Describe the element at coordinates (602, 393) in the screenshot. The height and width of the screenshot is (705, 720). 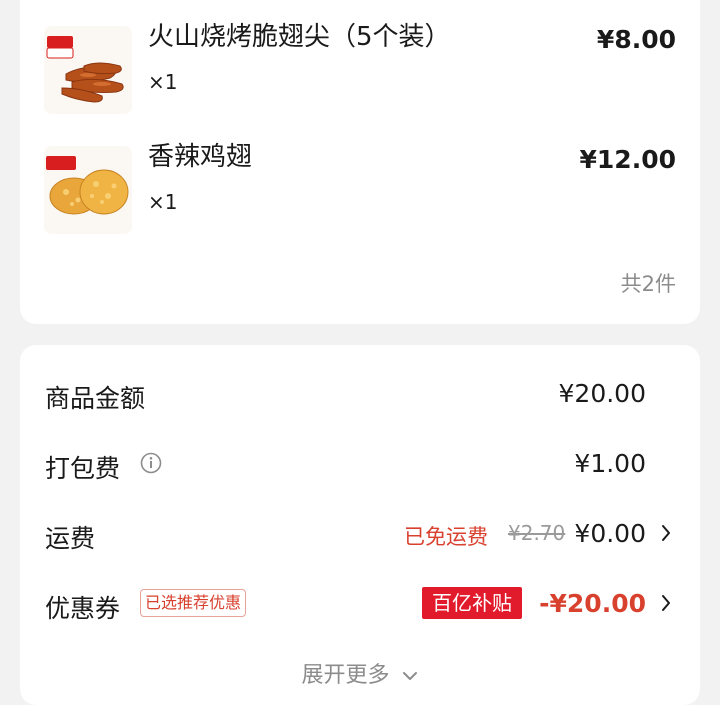
I see `goods-amount-value: ¥20.00` at that location.